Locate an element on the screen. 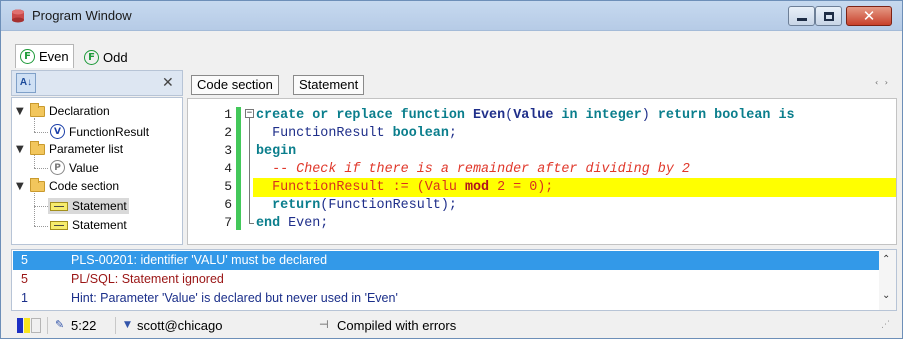 The height and width of the screenshot is (339, 903). tab-label: Even is located at coordinates (54, 56).